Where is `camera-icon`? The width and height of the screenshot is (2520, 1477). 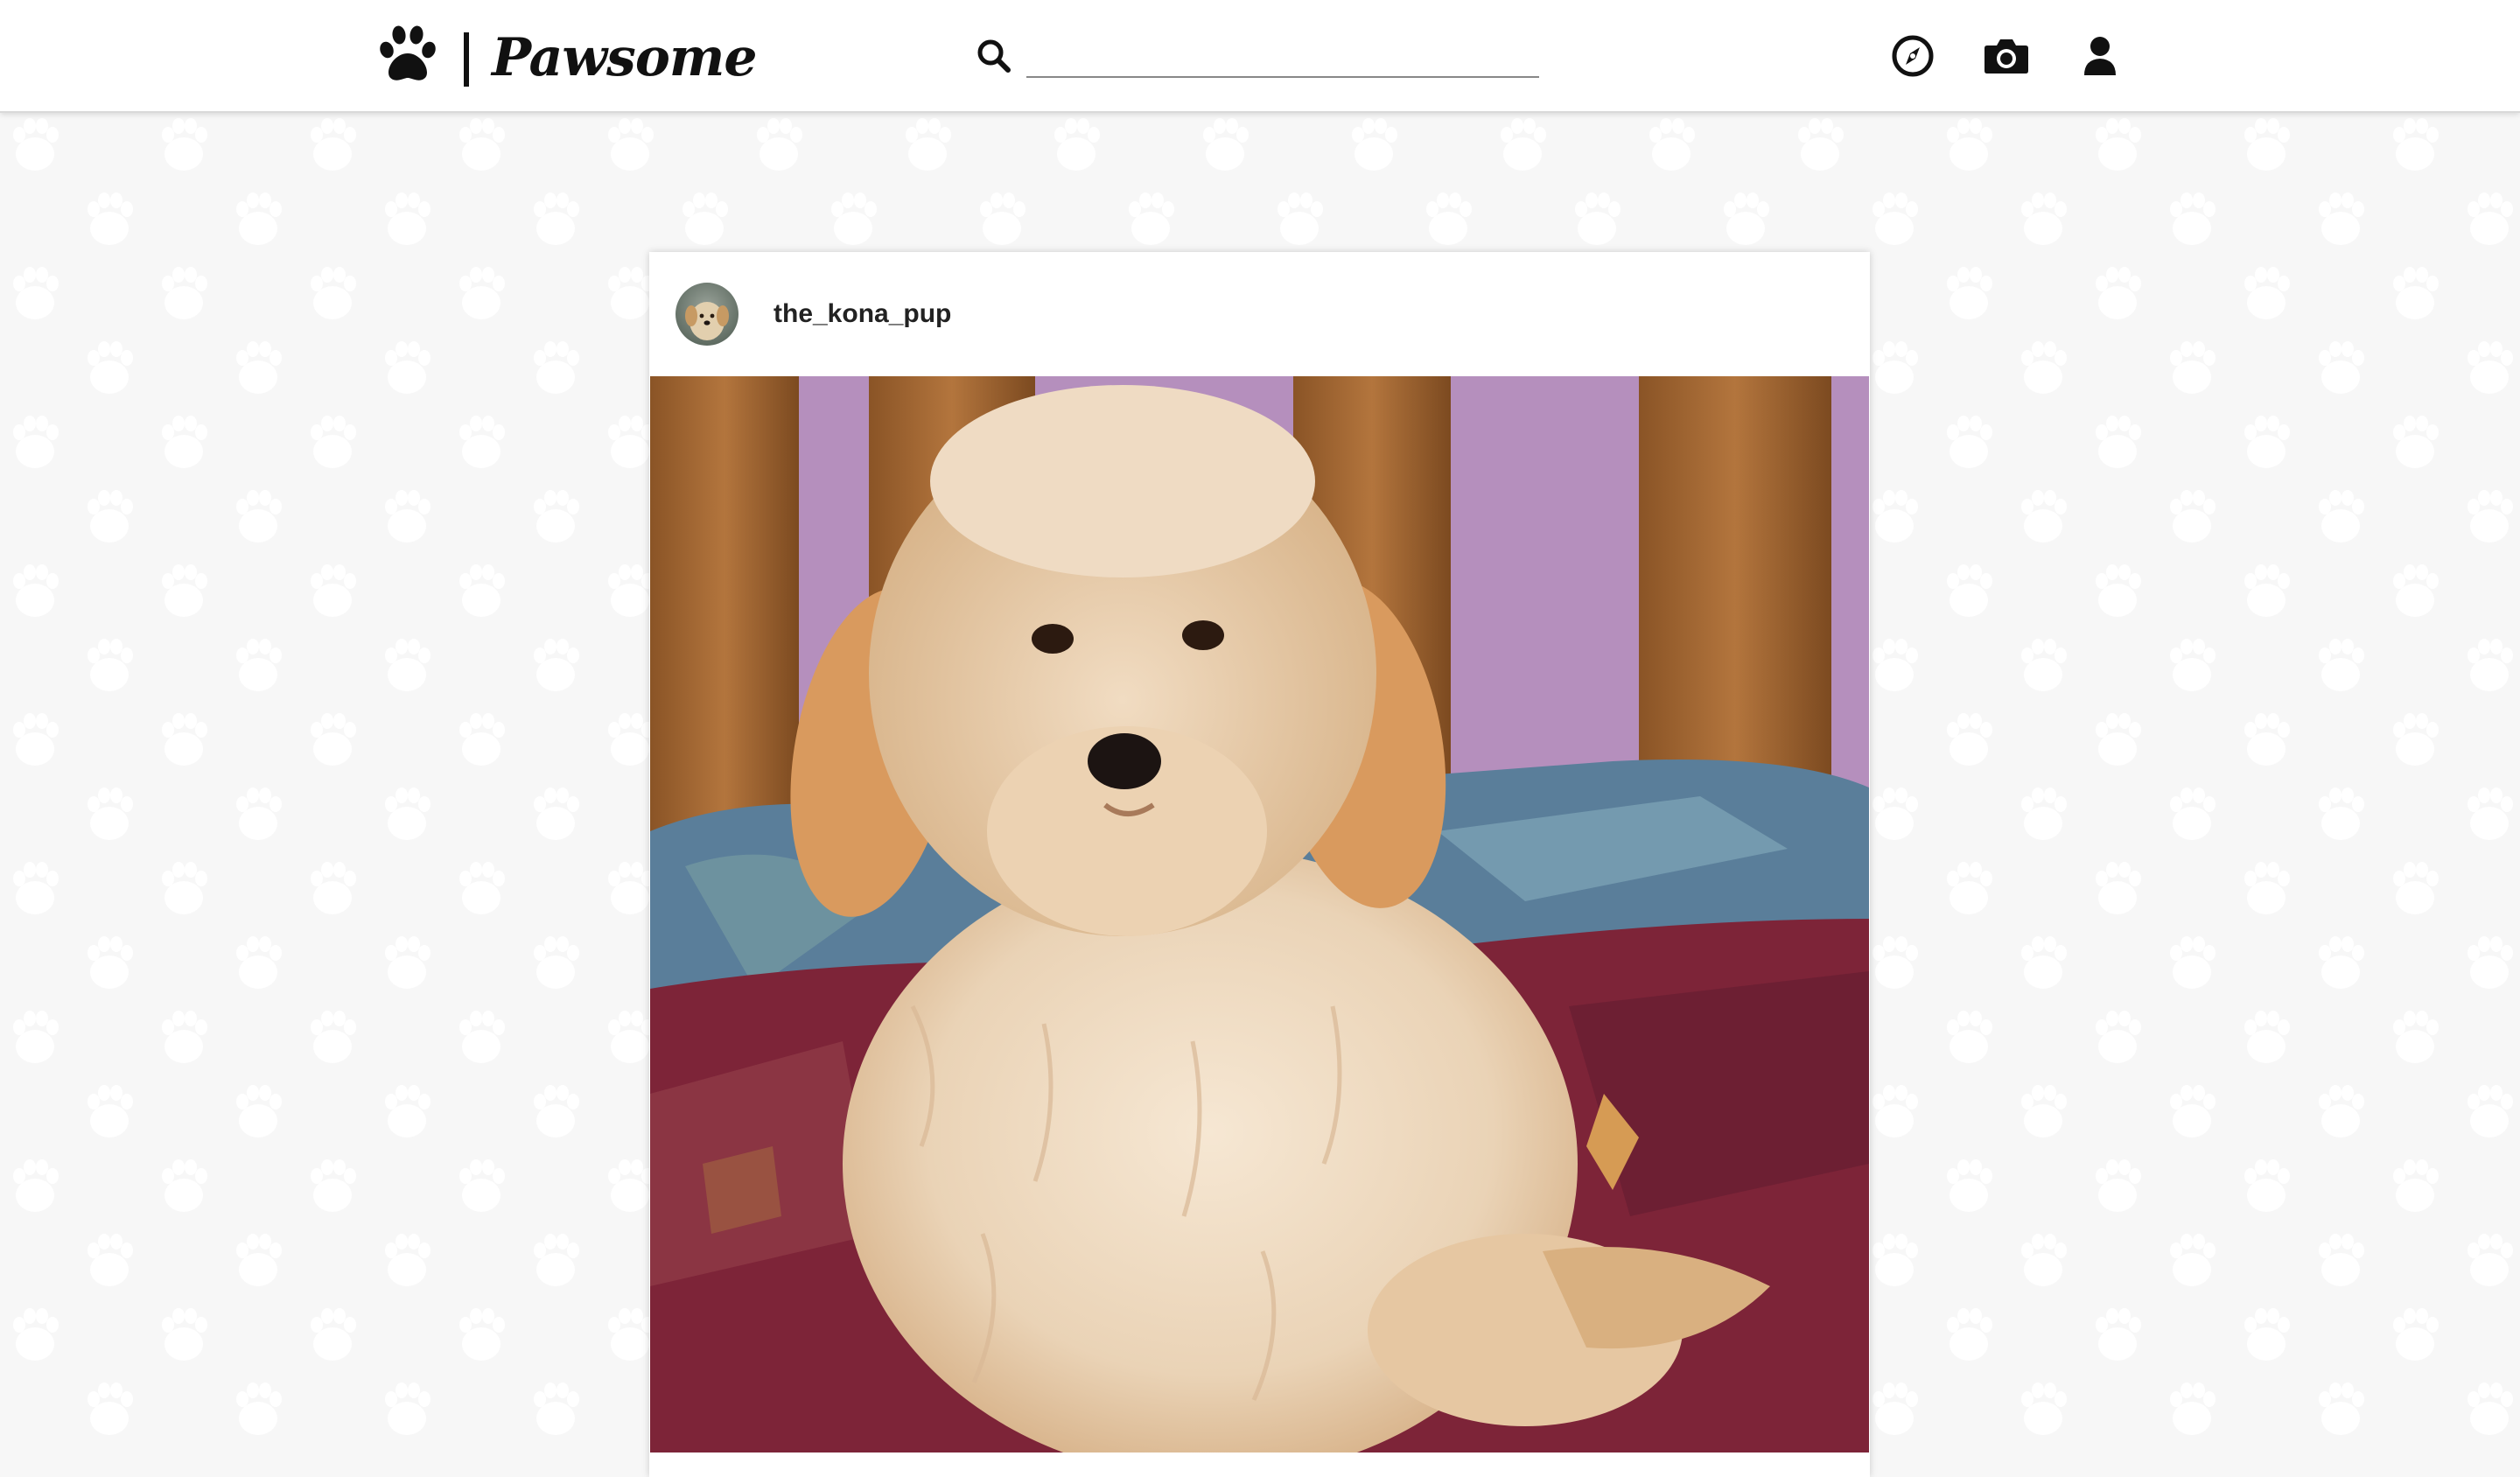
camera-icon is located at coordinates (2006, 56).